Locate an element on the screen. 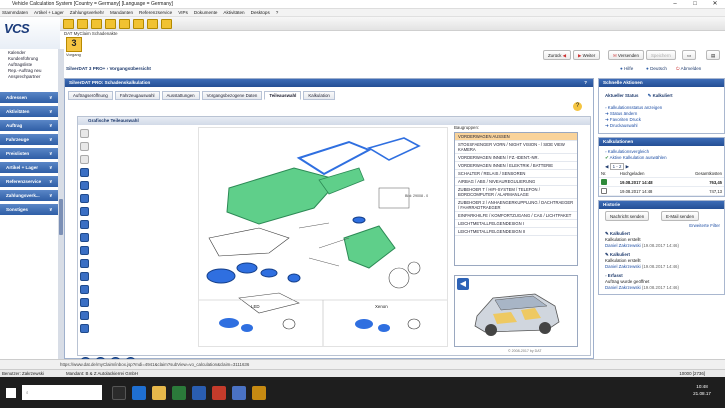 The width and height of the screenshot is (725, 408). nav-zahlungsverkehr: Zahlungsverk... ¥ is located at coordinates (29, 196).